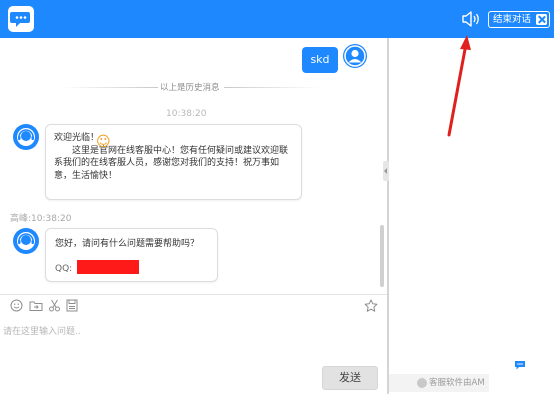 The width and height of the screenshot is (554, 394). I want to click on agent-question-bubble: 您好，请问有什么问题需要帮助吗？ QQ:, so click(131, 255).